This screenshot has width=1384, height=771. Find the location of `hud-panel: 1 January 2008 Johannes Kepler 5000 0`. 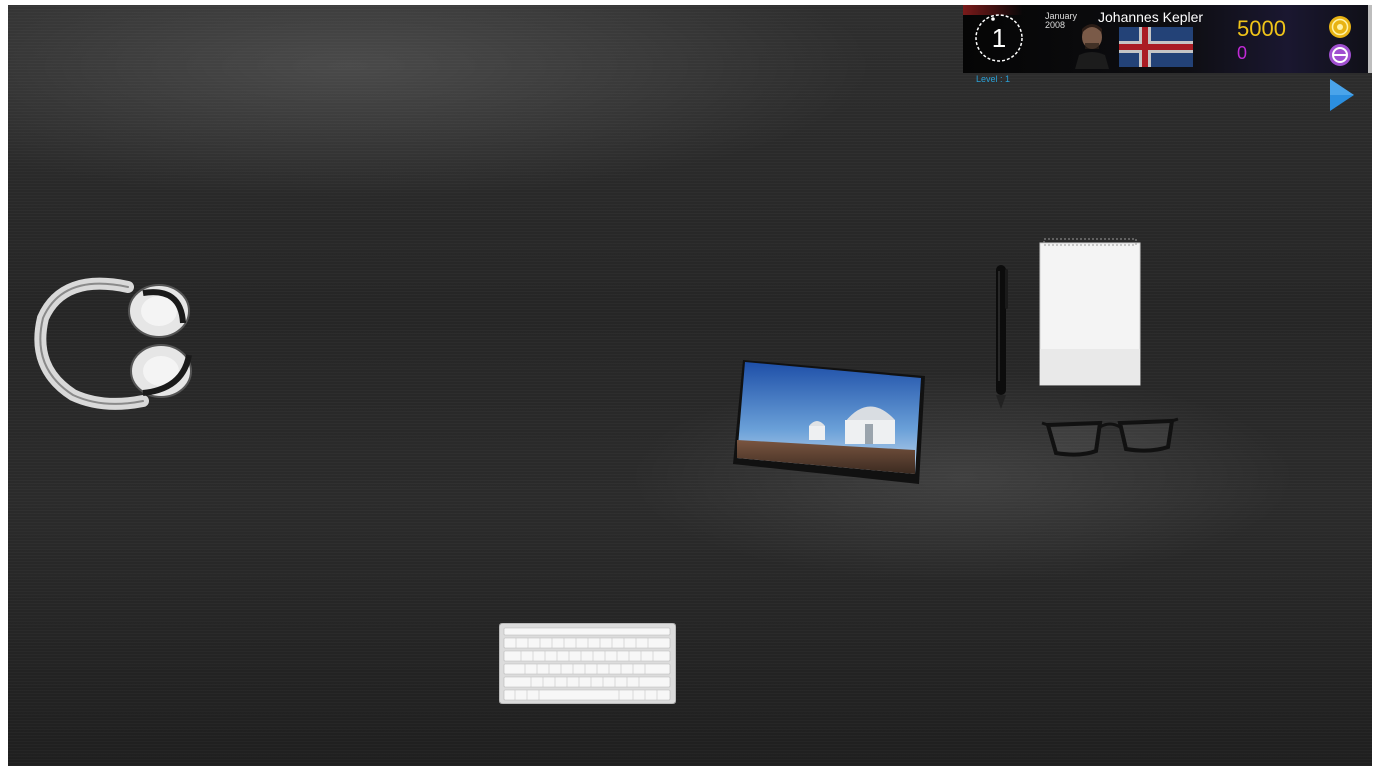

hud-panel: 1 January 2008 Johannes Kepler 5000 0 is located at coordinates (1167, 39).